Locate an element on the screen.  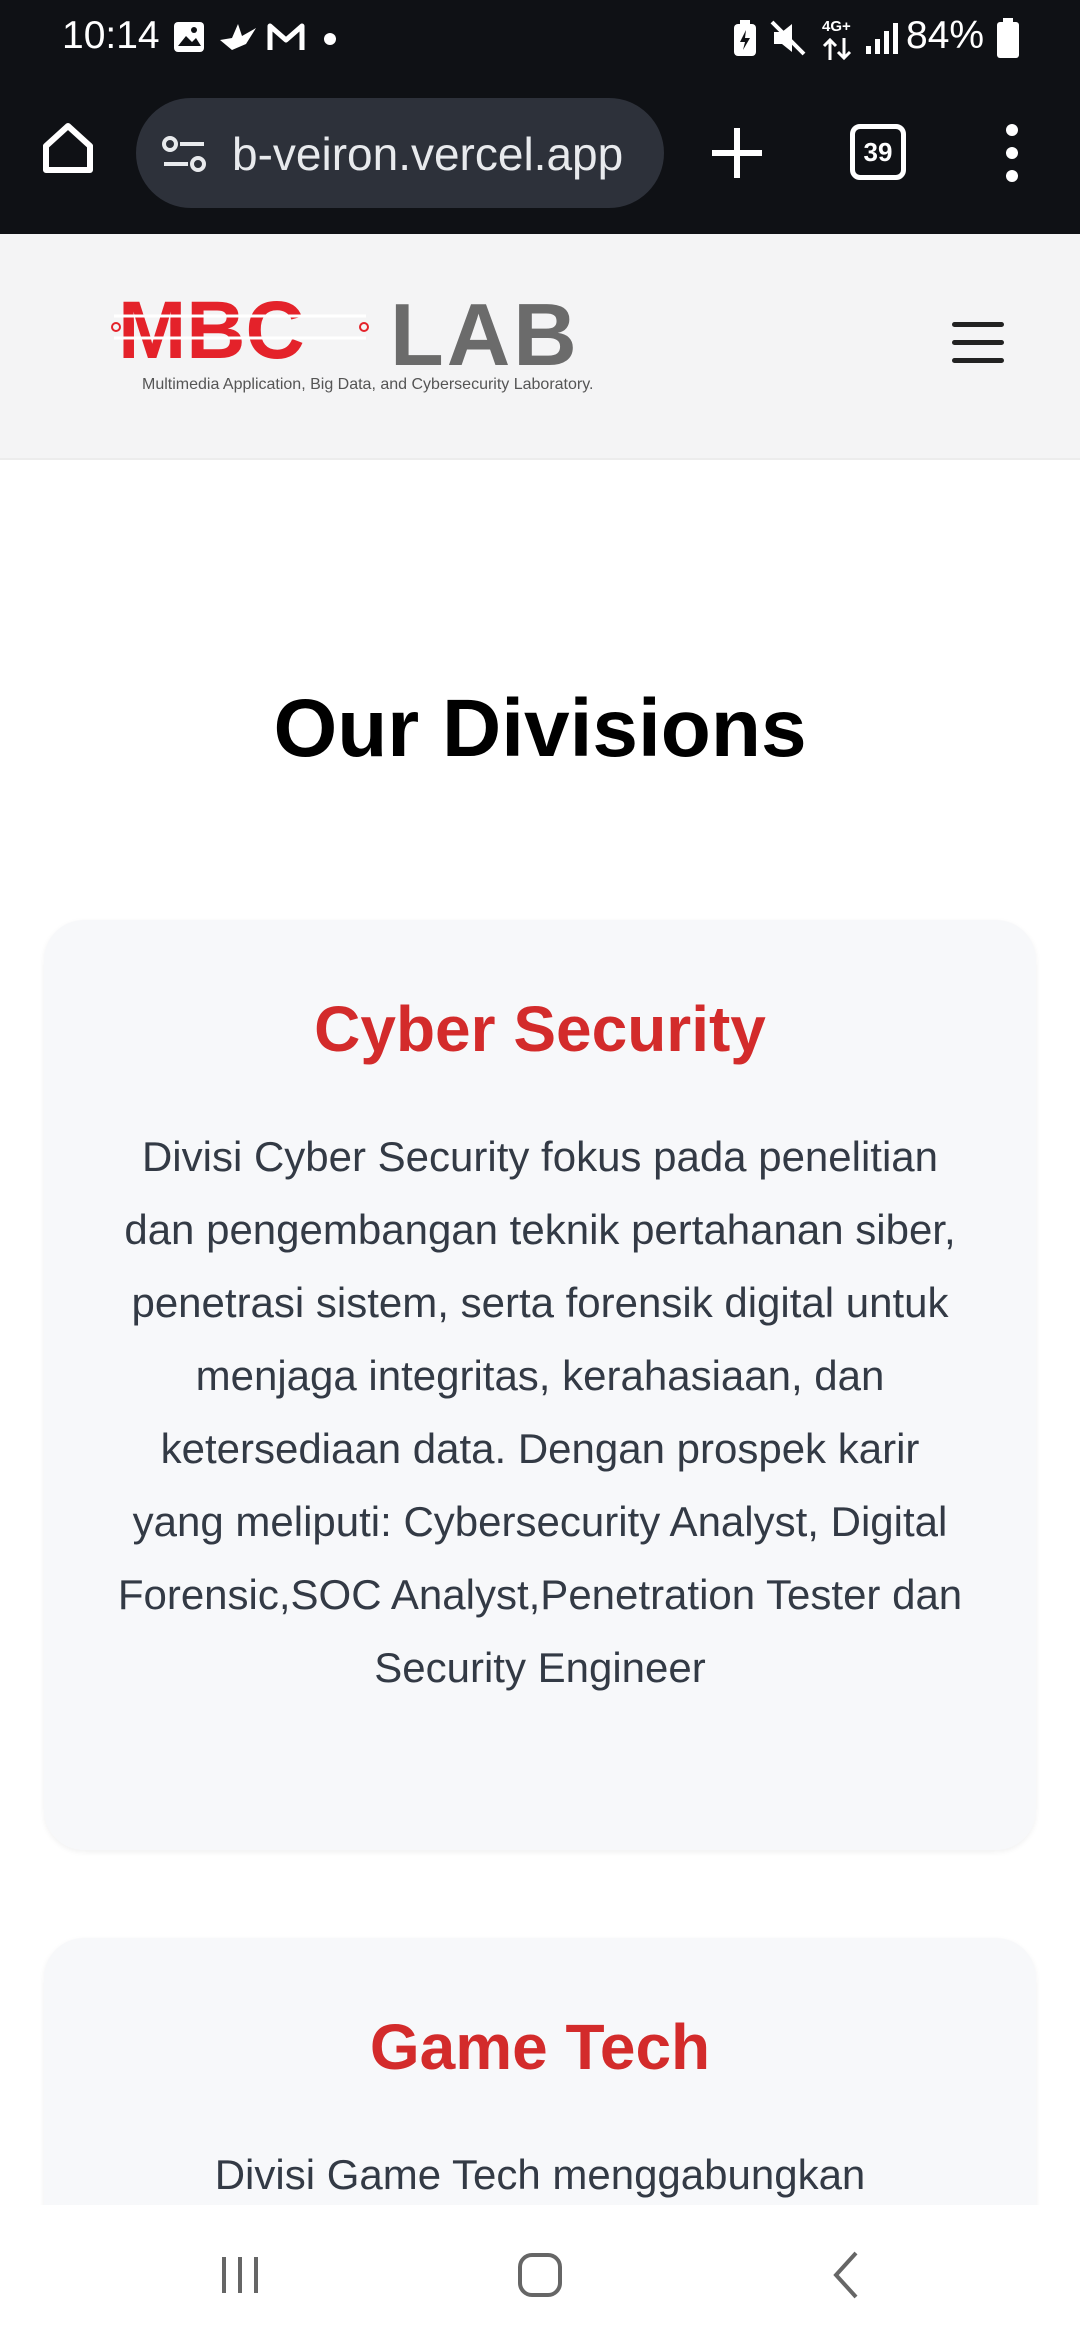
bird-notification-icon is located at coordinates (238, 37).